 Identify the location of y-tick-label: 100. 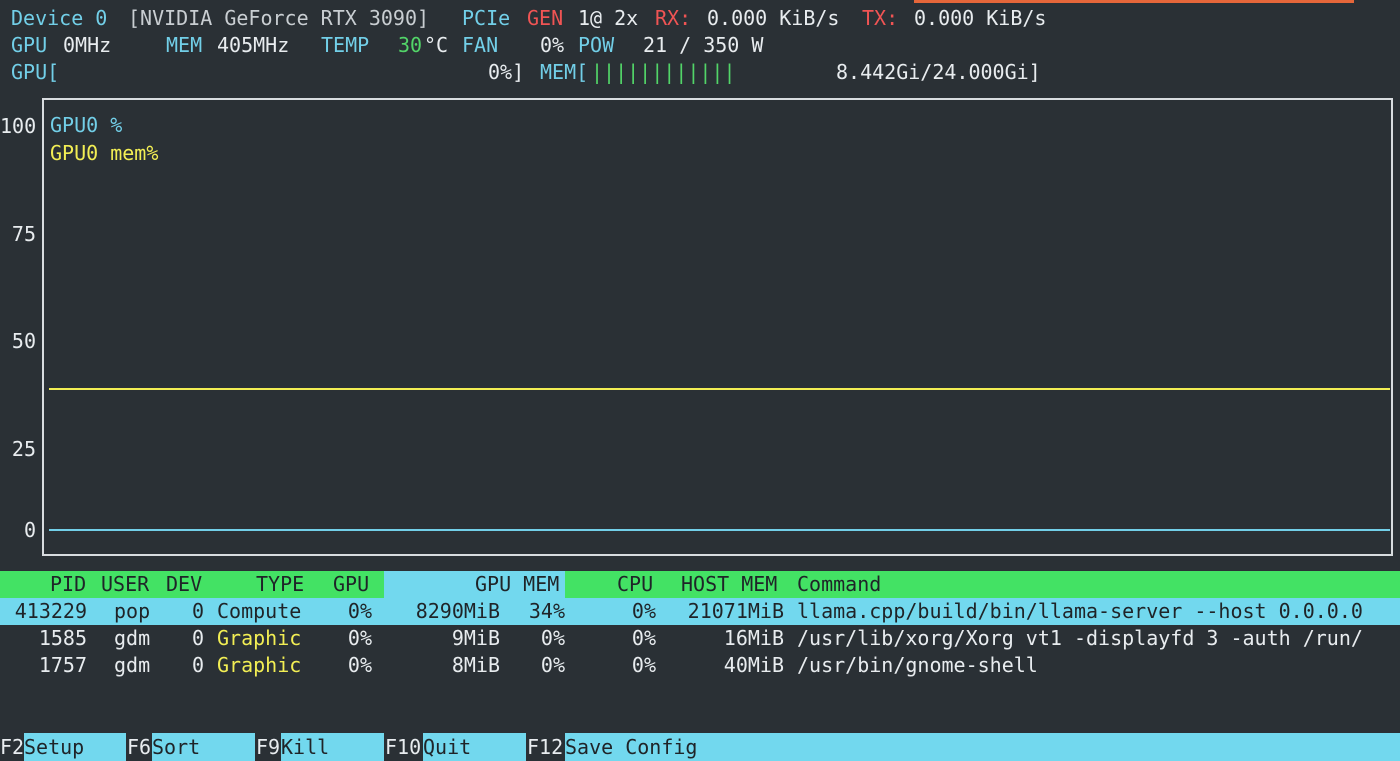
(18, 126).